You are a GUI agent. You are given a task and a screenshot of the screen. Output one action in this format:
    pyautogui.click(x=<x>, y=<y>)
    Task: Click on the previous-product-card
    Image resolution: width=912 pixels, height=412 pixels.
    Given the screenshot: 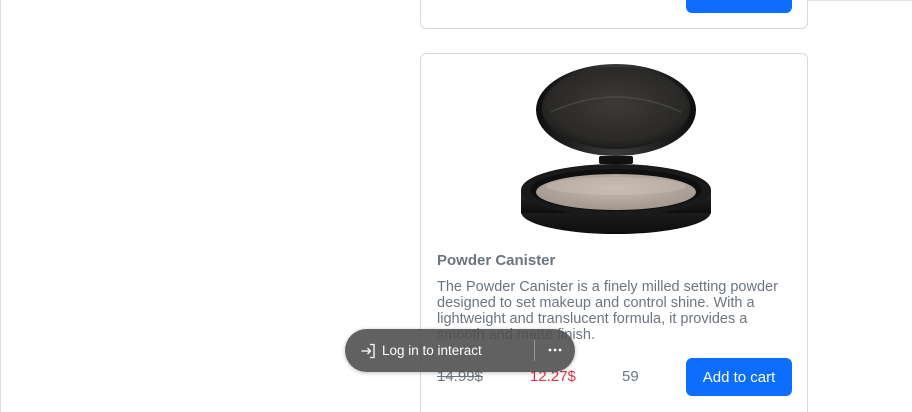 What is the action you would take?
    pyautogui.click(x=614, y=14)
    